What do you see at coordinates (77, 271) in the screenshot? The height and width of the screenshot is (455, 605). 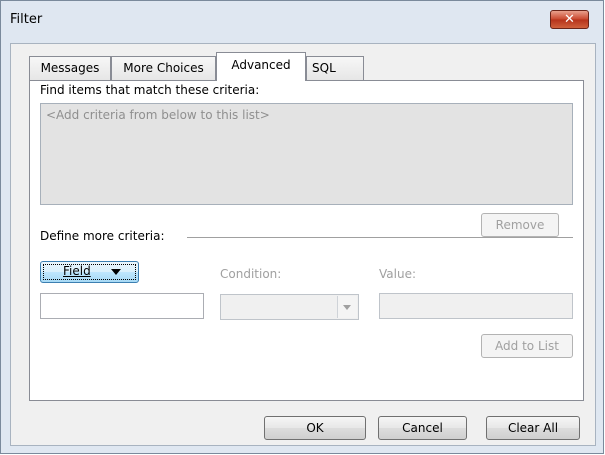 I see `field-button-label: Field` at bounding box center [77, 271].